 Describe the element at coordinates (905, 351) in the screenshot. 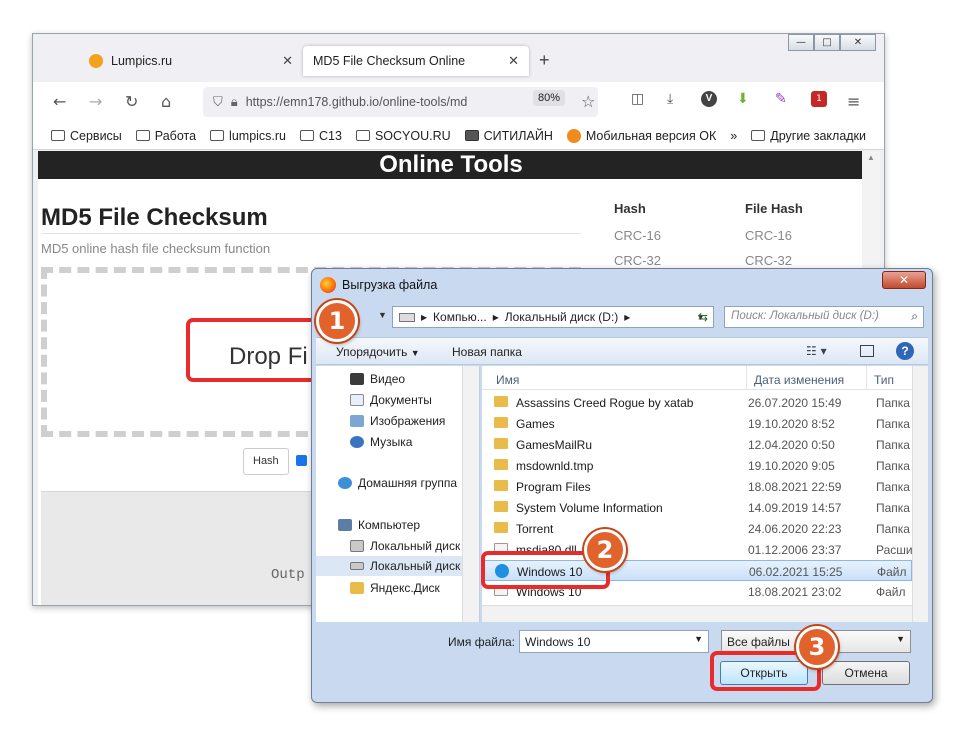

I see `help-icon: ?` at that location.